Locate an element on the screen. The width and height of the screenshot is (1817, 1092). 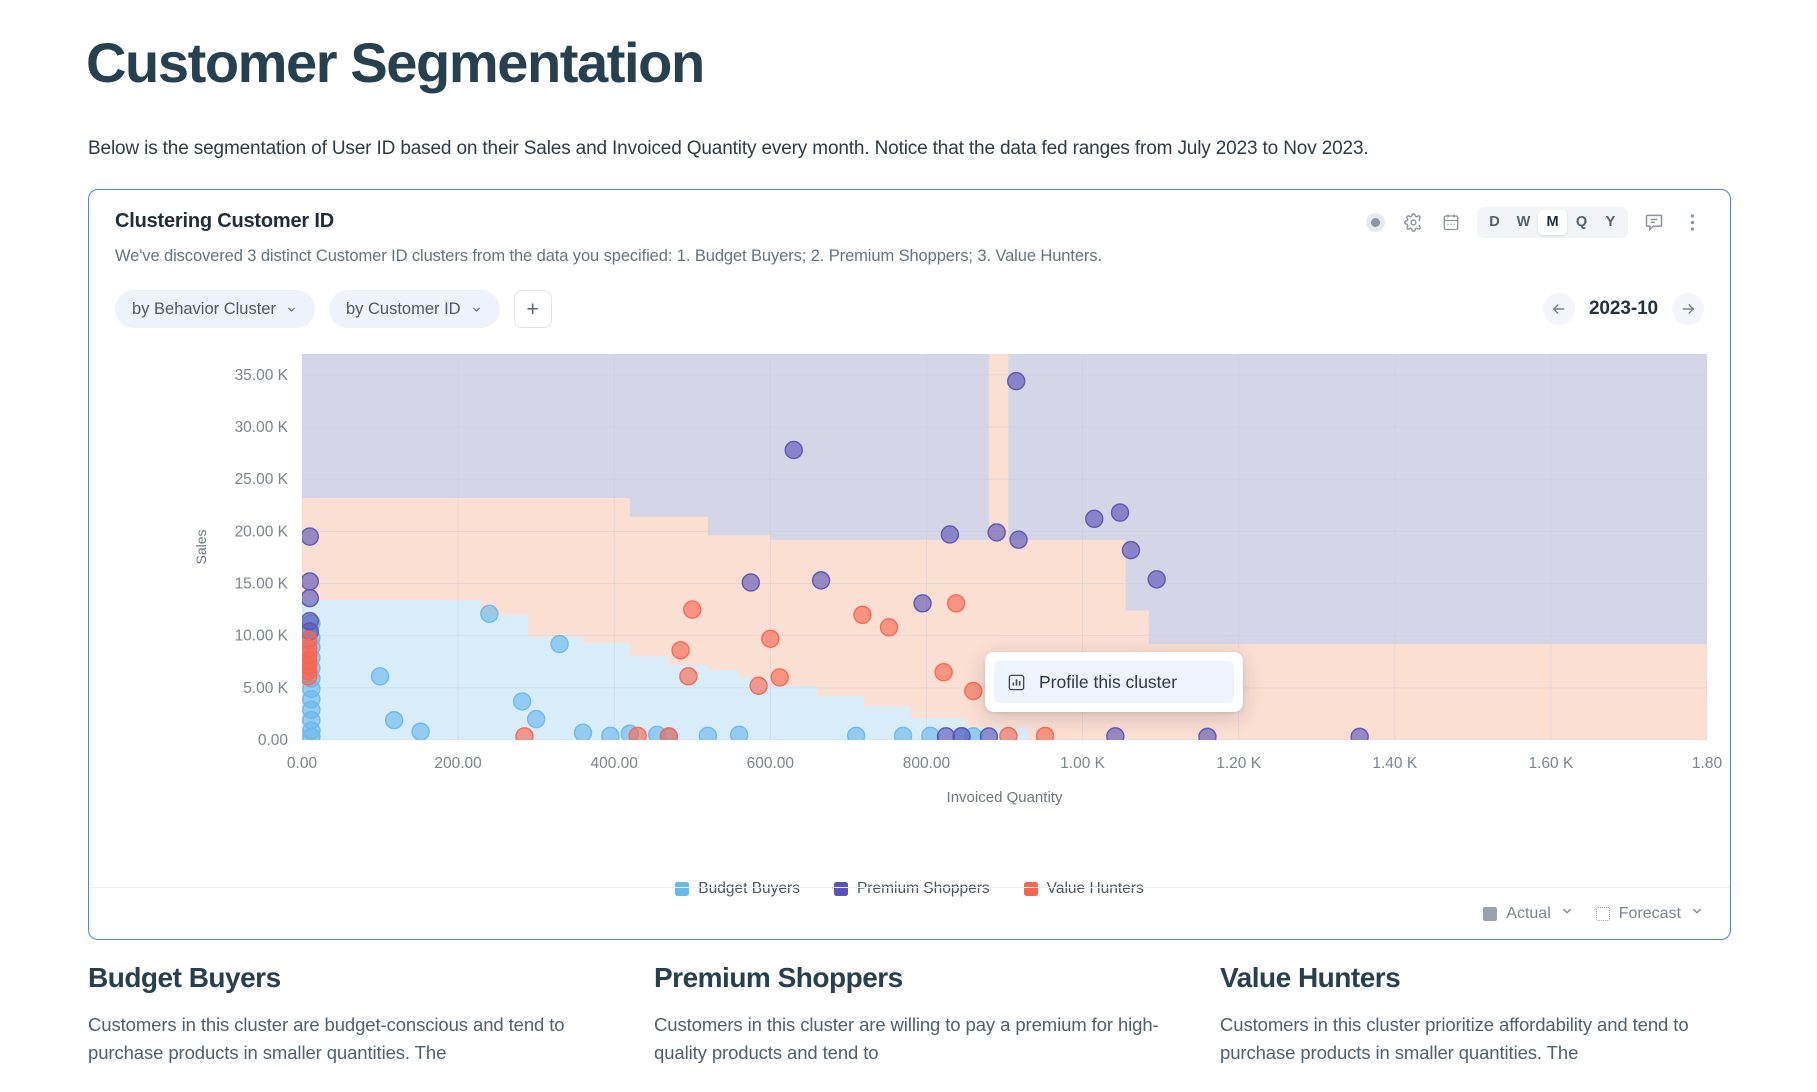
svg-text: 800.00 is located at coordinates (927, 763).